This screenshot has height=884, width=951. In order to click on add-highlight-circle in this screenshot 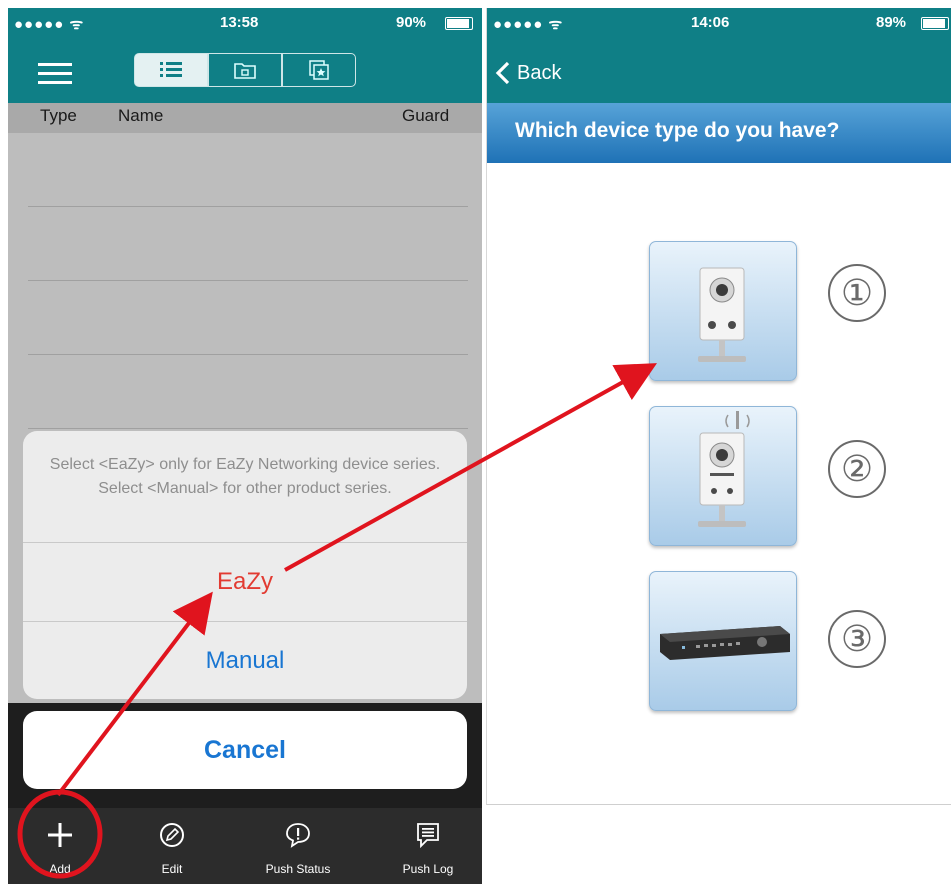, I will do `click(60, 834)`.